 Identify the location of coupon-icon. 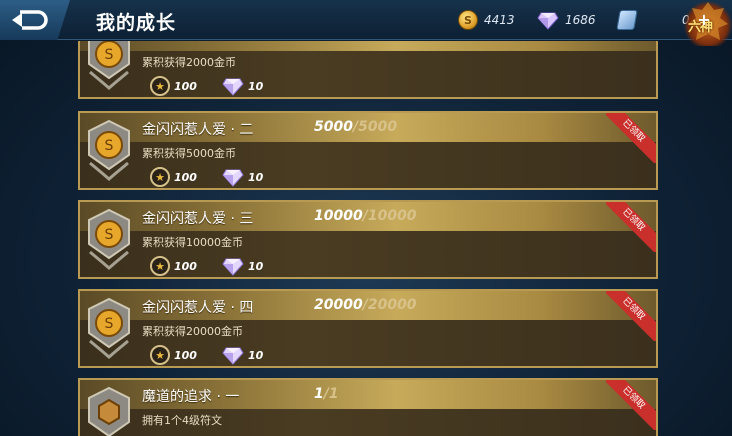
(627, 20).